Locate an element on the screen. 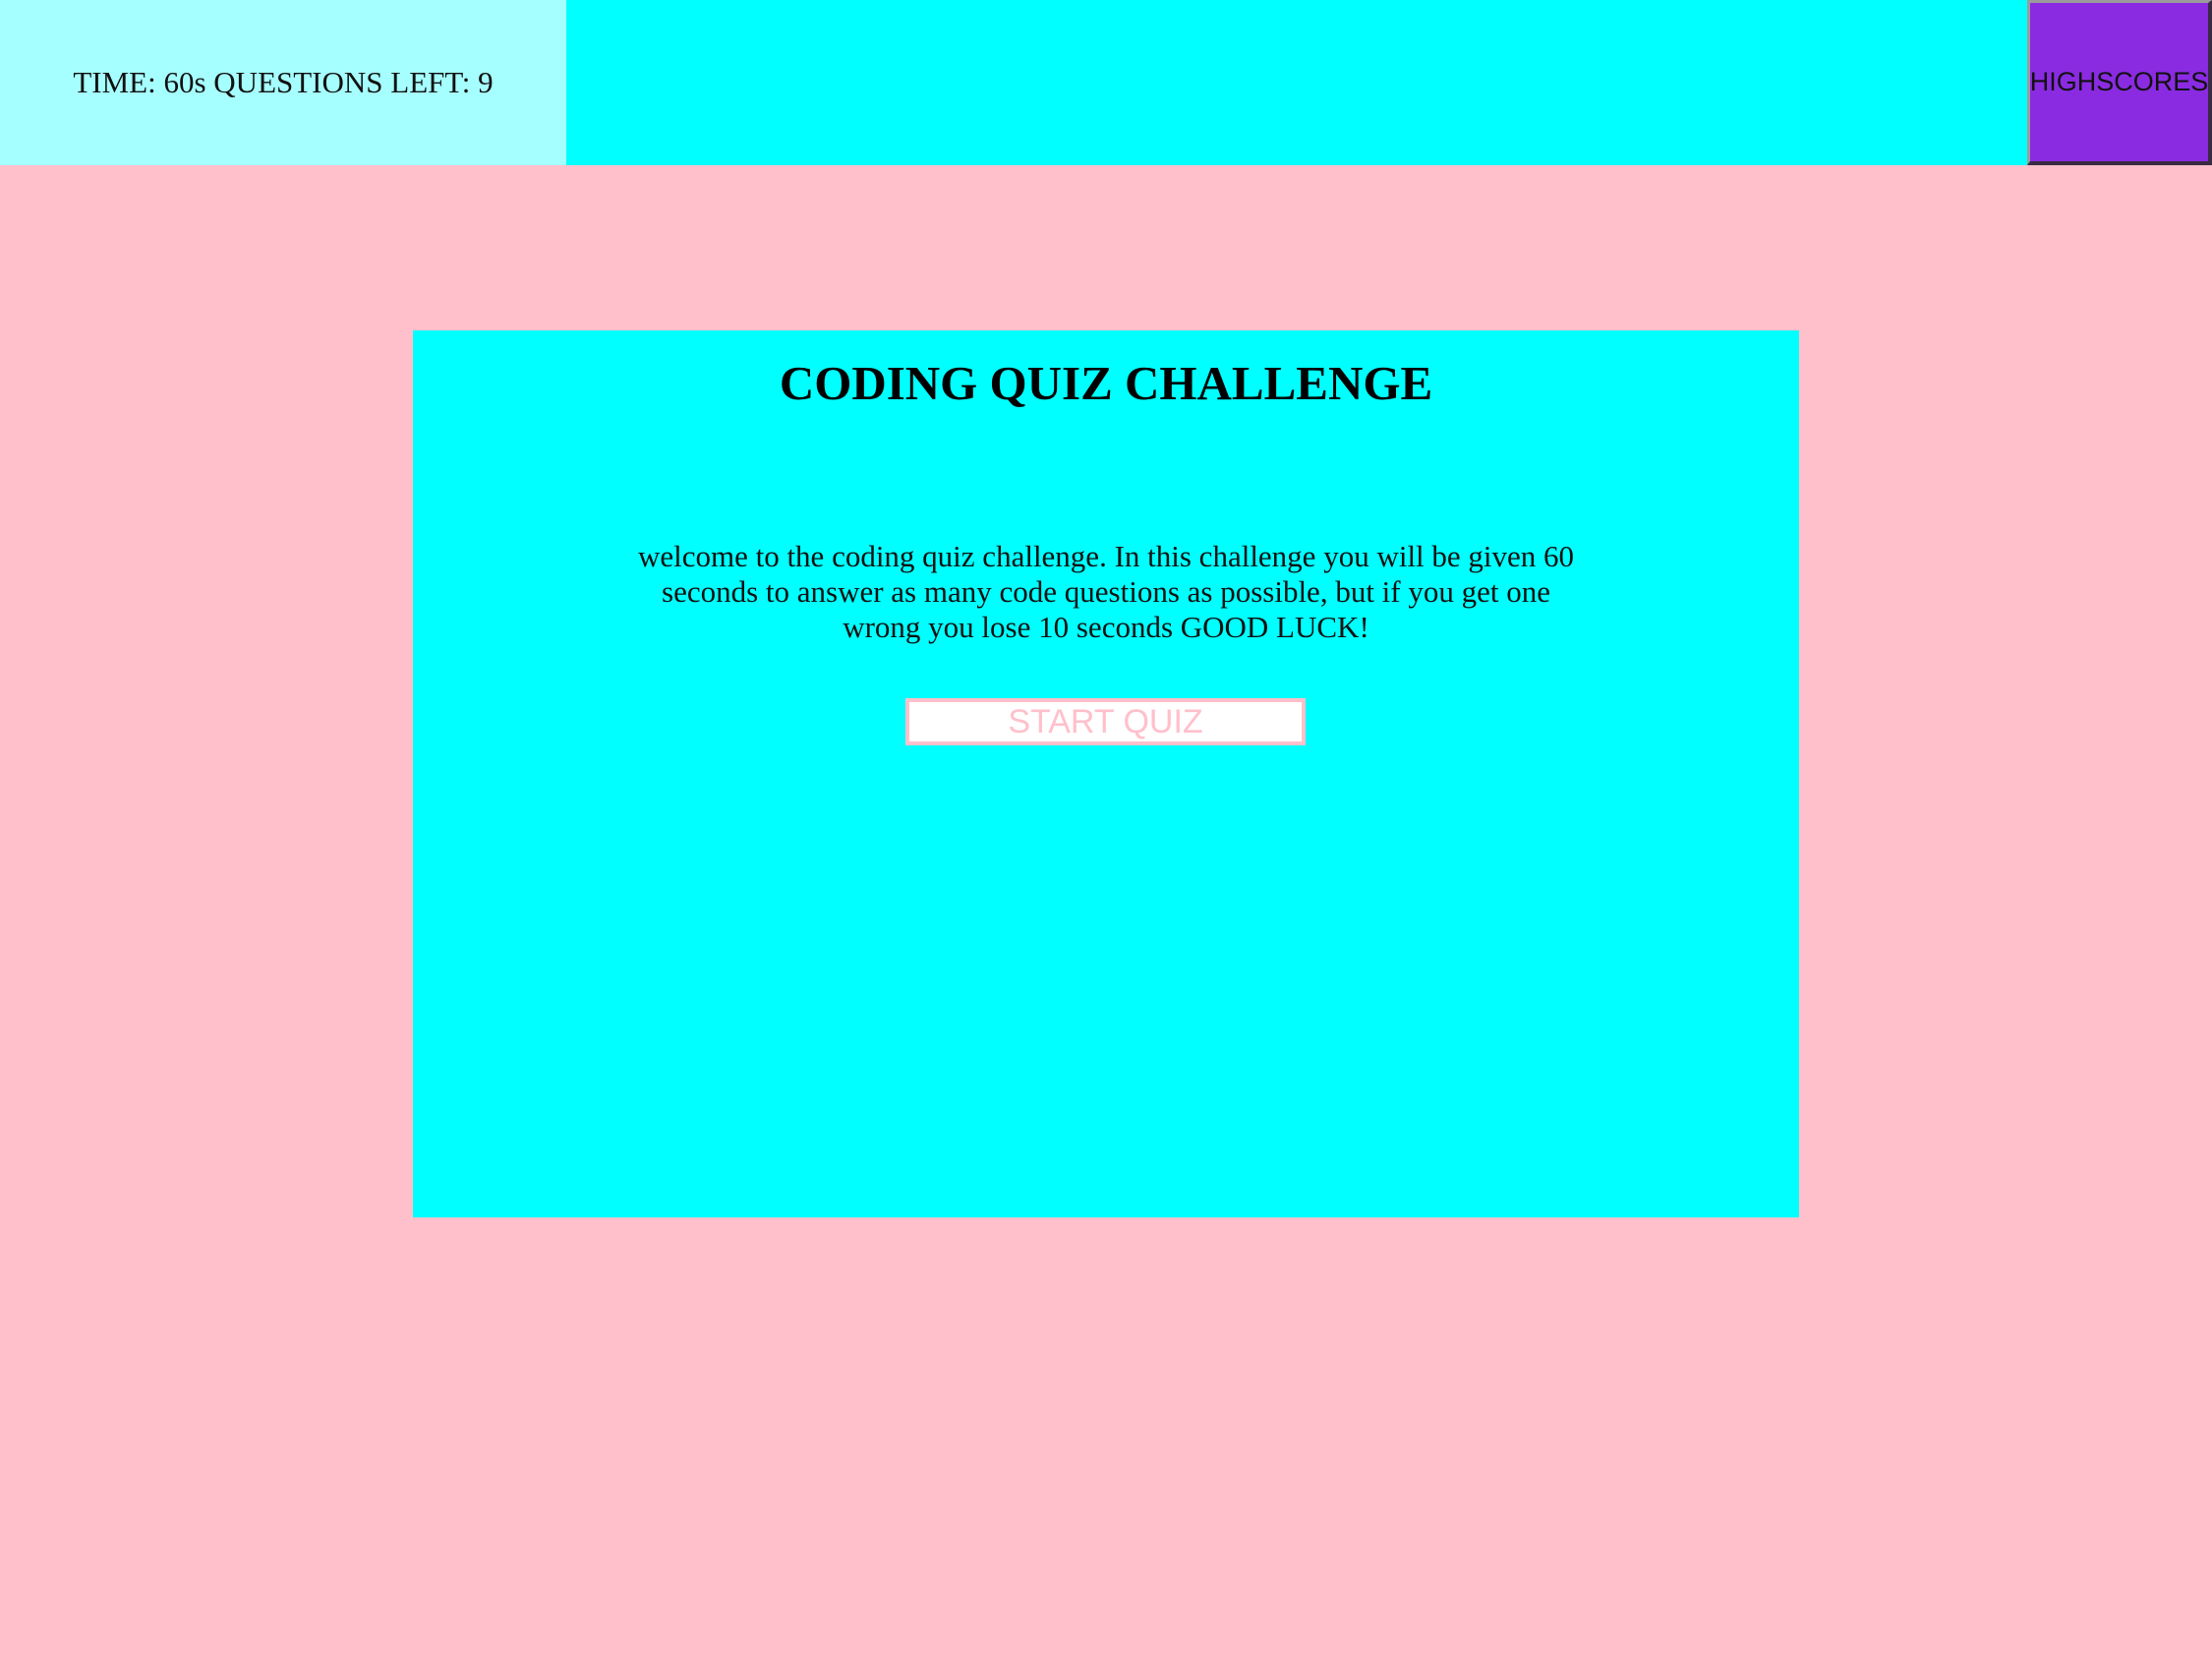 This screenshot has height=1656, width=2212. timer-status-text: TIME: 60s QUESTIONS LEFT: 9 is located at coordinates (283, 82).